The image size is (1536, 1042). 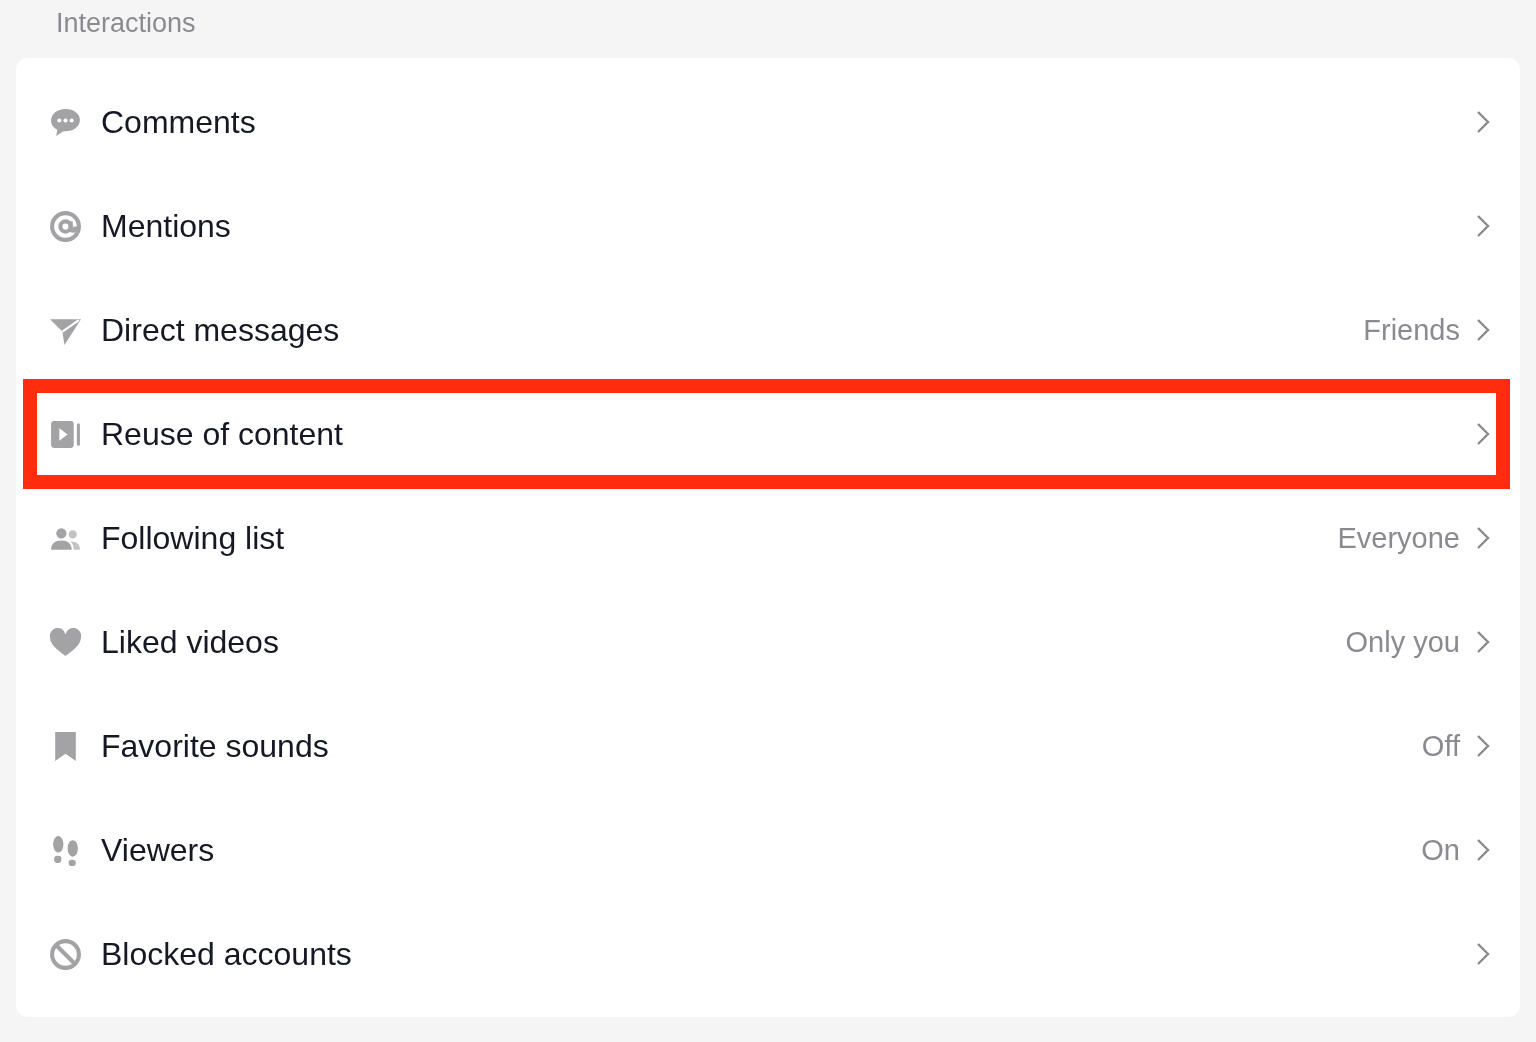 I want to click on row-label: Favorite sounds, so click(x=215, y=746).